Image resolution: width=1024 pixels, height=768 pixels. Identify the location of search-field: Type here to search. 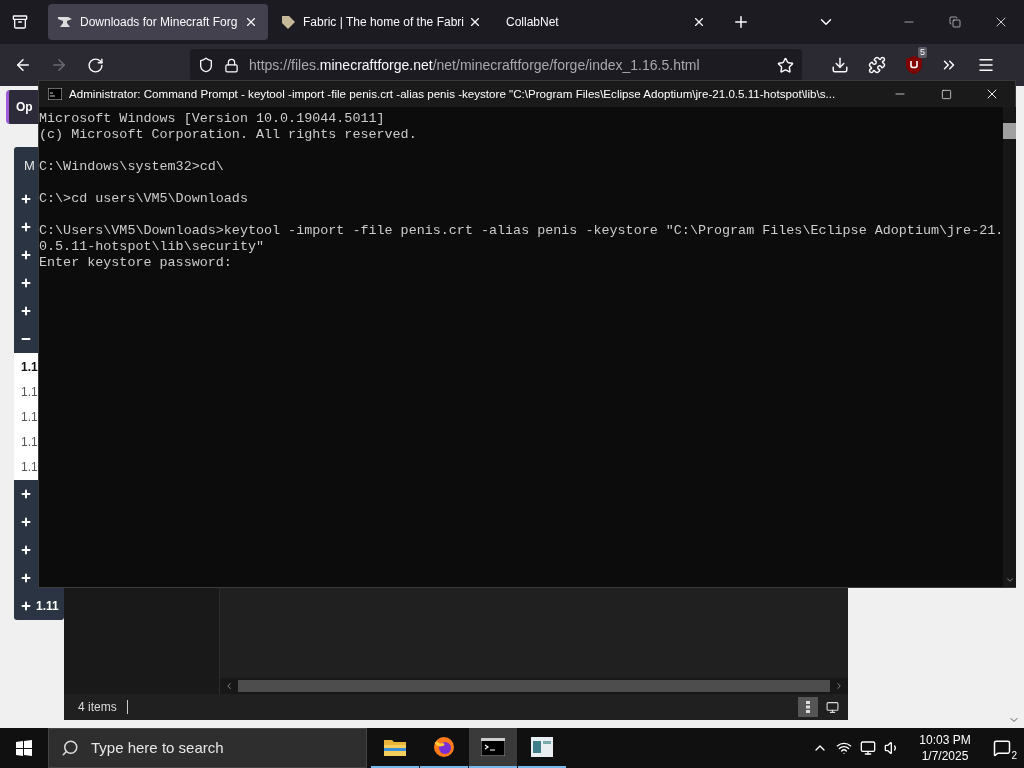
(207, 748).